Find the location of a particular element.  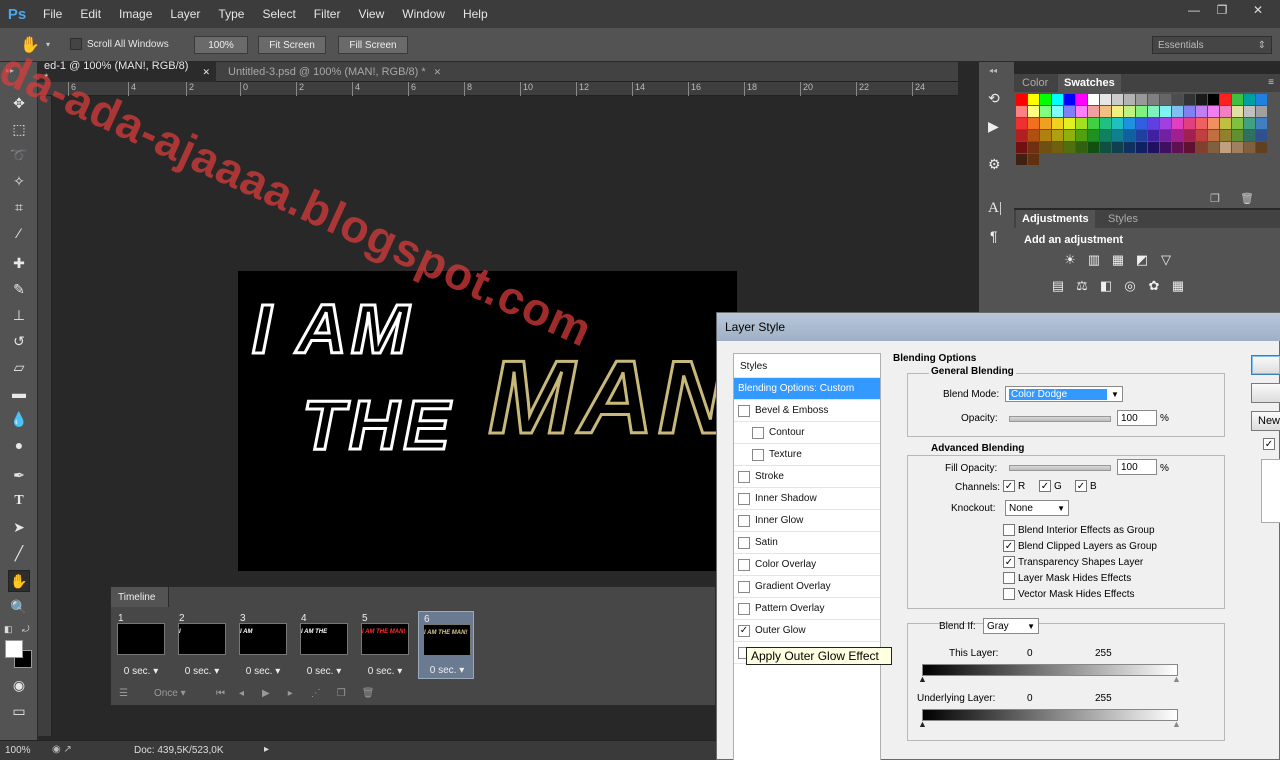

vibrance-icon: ▽ is located at coordinates (1166, 260).